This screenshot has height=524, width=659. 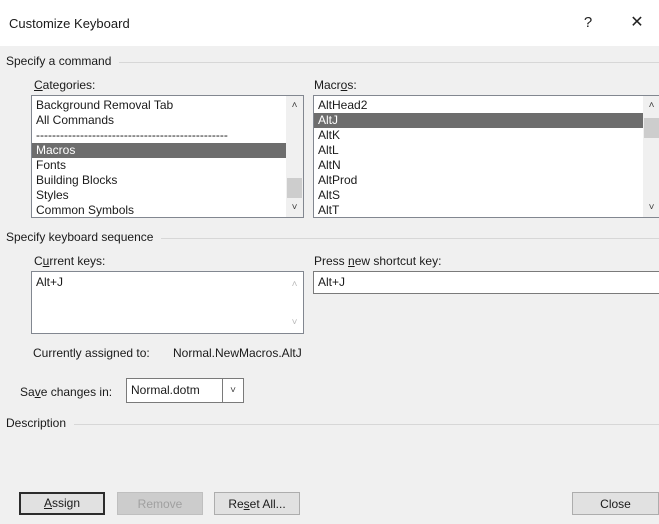 What do you see at coordinates (378, 261) in the screenshot?
I see `new-shortcut-label: Press new shortcut key:` at bounding box center [378, 261].